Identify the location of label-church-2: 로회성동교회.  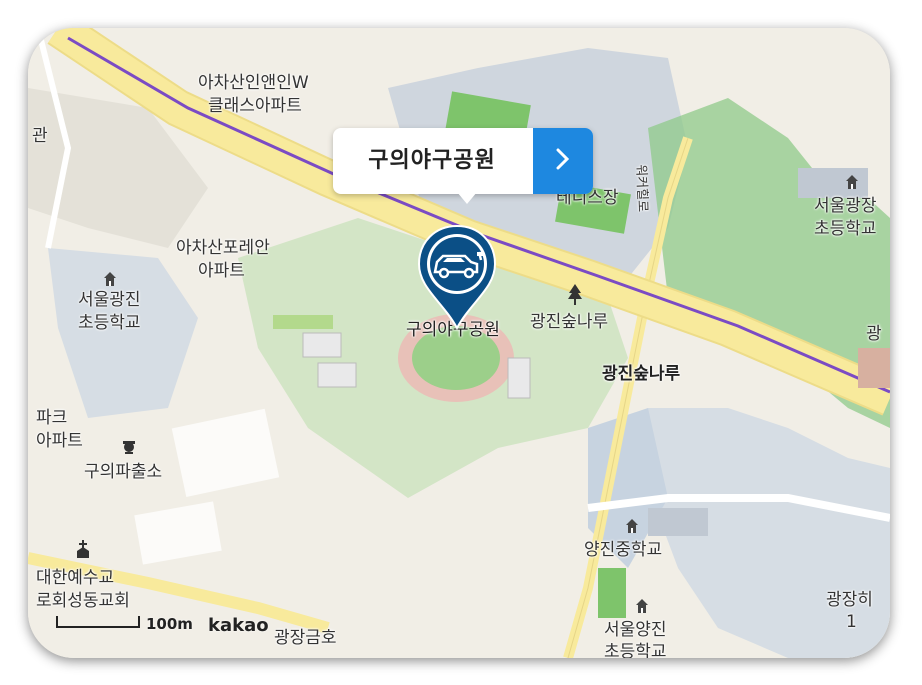
(83, 601).